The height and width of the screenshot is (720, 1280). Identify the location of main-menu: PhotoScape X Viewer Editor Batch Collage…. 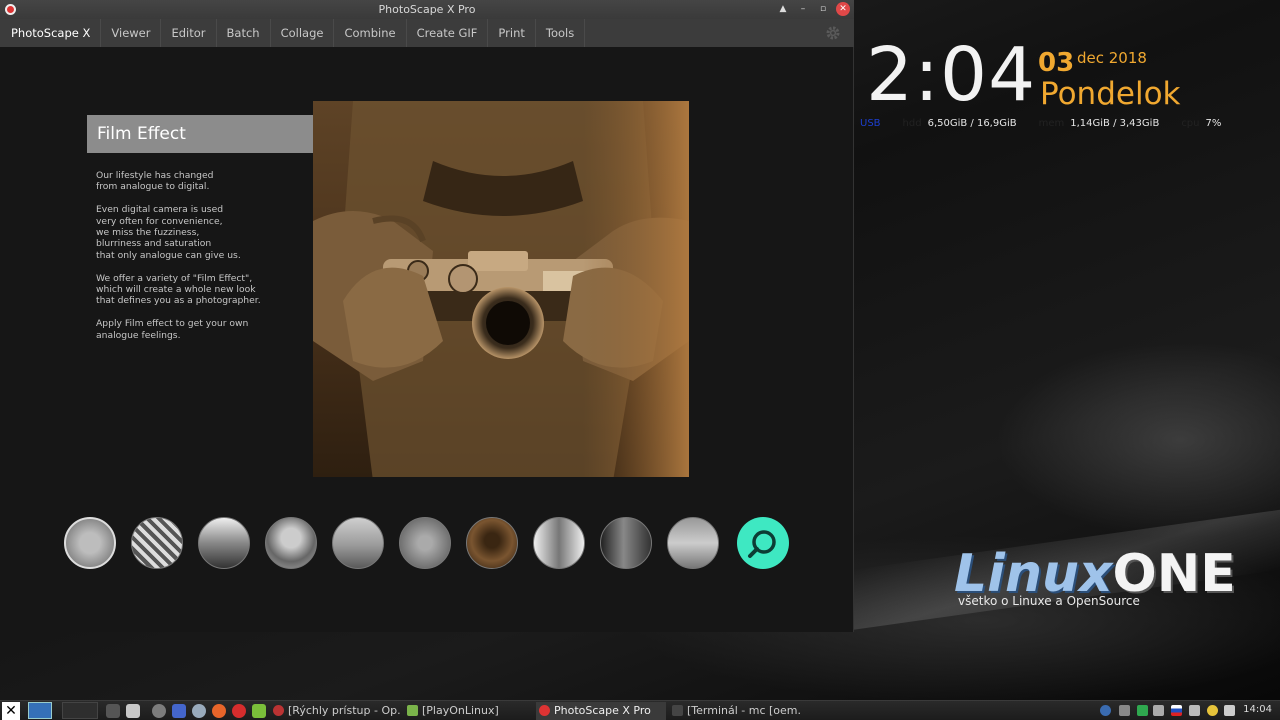
(427, 33).